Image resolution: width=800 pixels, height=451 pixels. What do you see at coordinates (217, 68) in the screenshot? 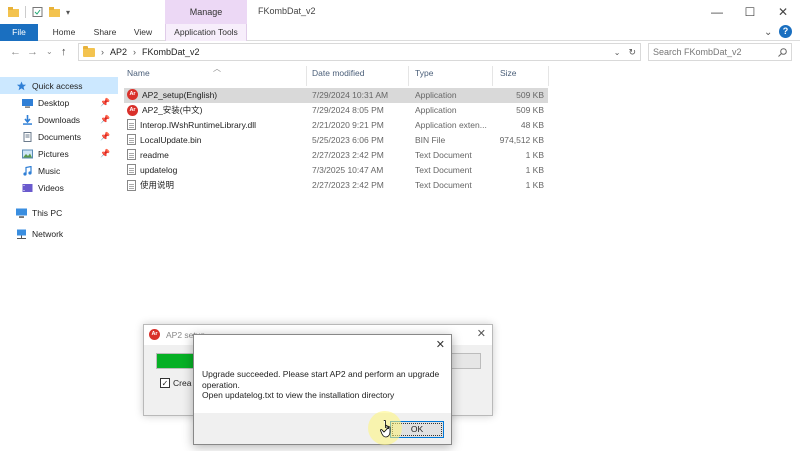
I see `sort-ascending-icon: ︿` at bounding box center [217, 68].